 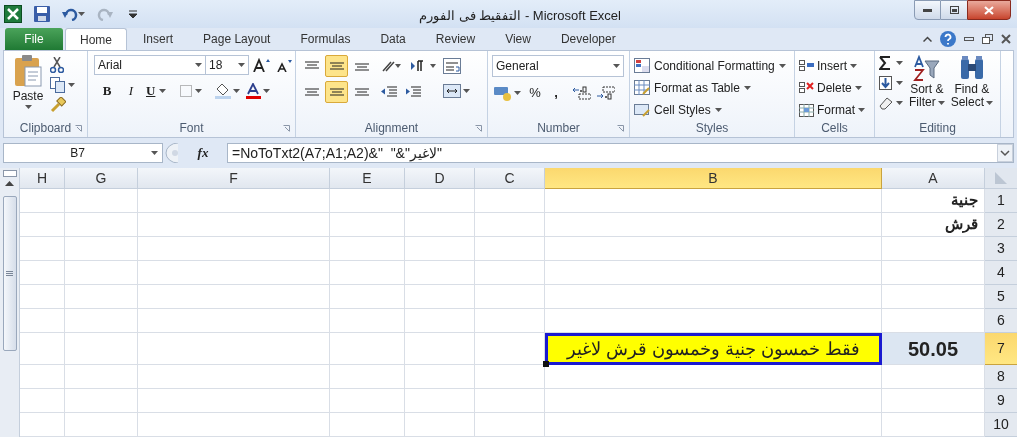 I want to click on active-cell: فقط خمسون جنية وخمسون قرش لاغير, so click(x=713, y=349).